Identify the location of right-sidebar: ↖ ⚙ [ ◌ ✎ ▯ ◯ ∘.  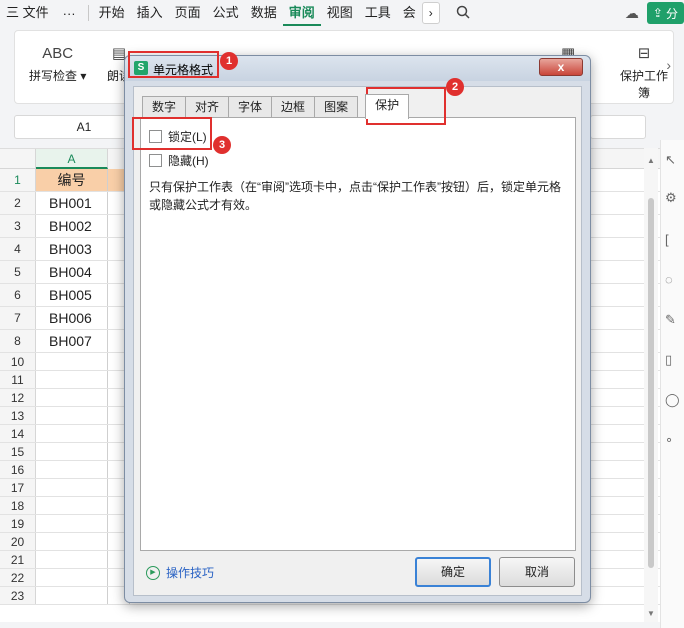
(672, 384).